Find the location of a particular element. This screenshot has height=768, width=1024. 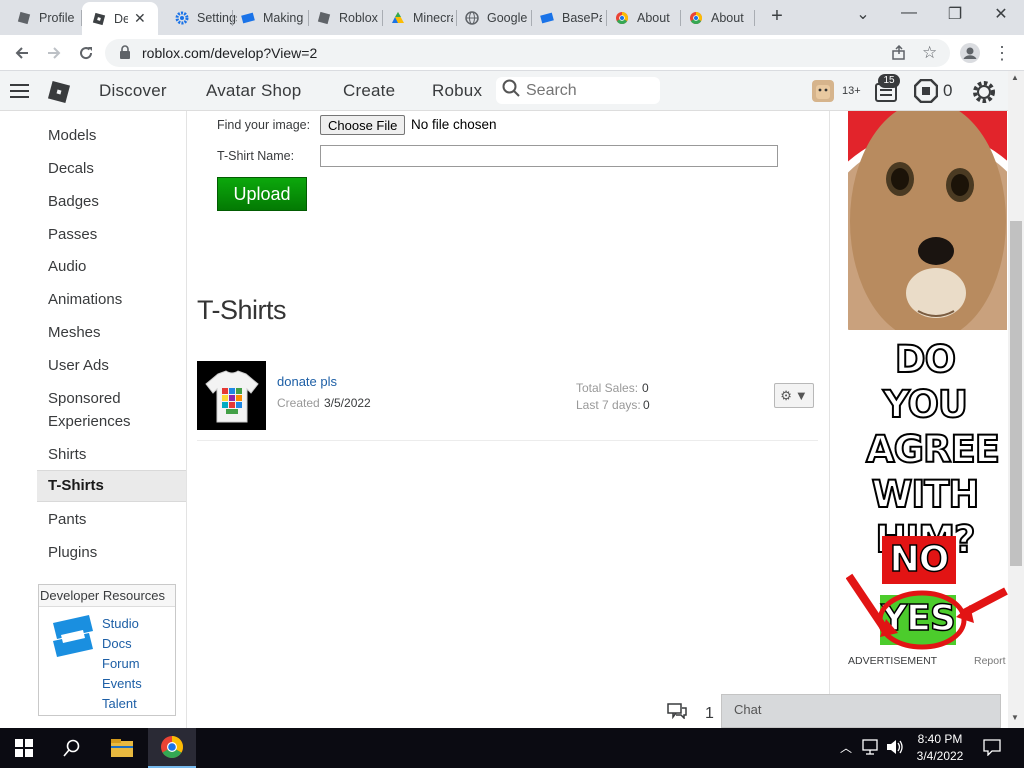

sidebar-item-passes: Passes is located at coordinates (111, 234).